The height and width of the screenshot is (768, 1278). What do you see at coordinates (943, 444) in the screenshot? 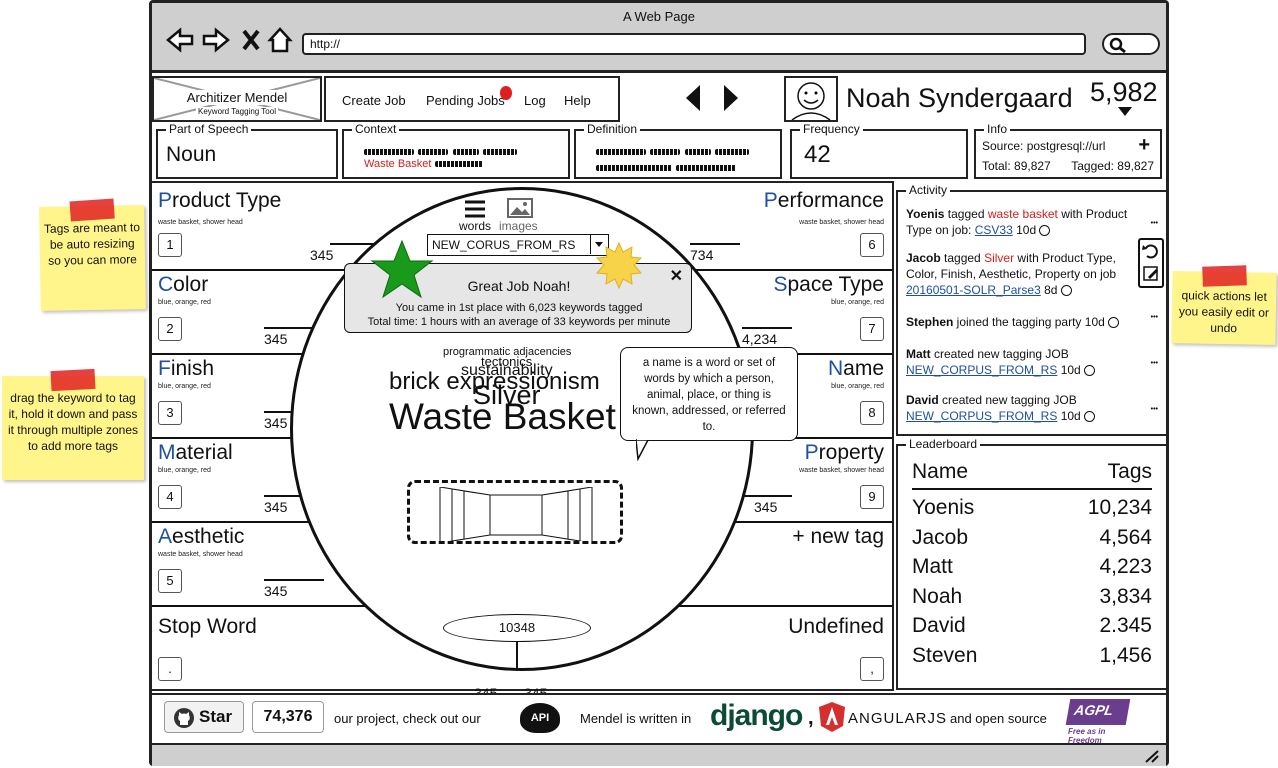
I see `panel-label: Leaderboard` at bounding box center [943, 444].